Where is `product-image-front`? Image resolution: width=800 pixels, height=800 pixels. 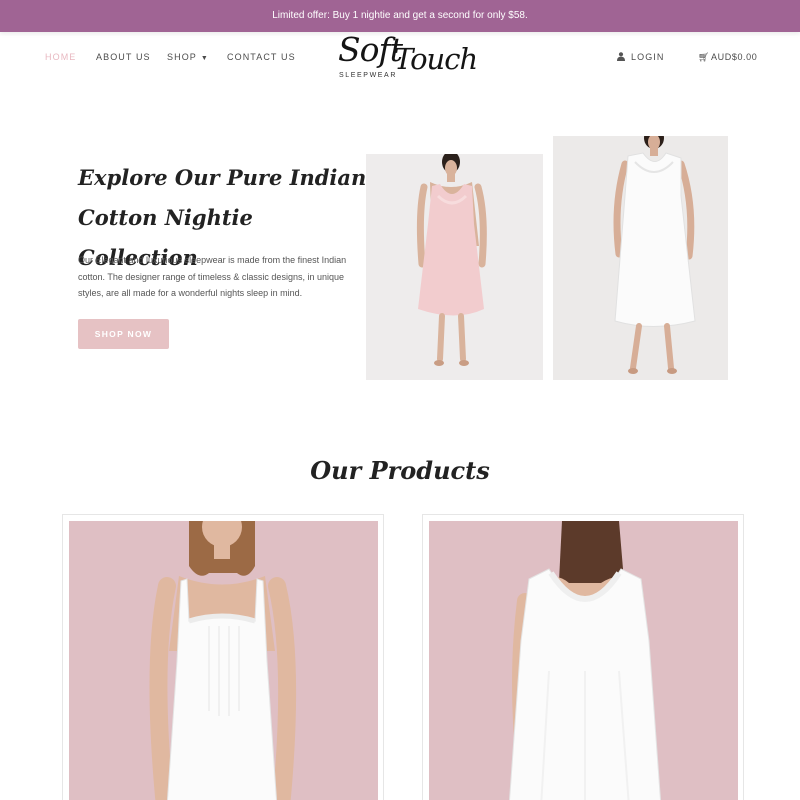 product-image-front is located at coordinates (223, 660).